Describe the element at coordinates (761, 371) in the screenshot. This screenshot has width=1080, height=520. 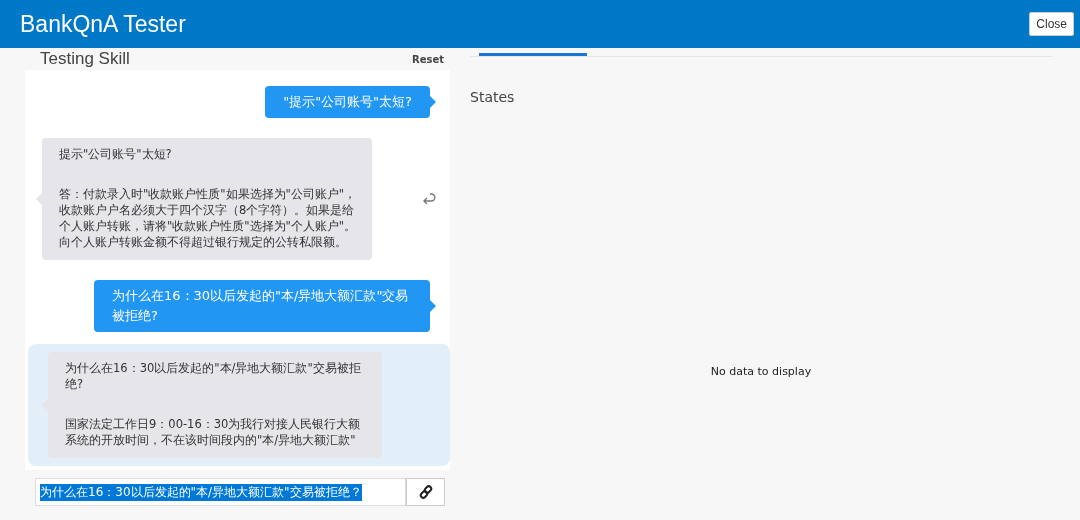
I see `empty-message: No data to display` at that location.